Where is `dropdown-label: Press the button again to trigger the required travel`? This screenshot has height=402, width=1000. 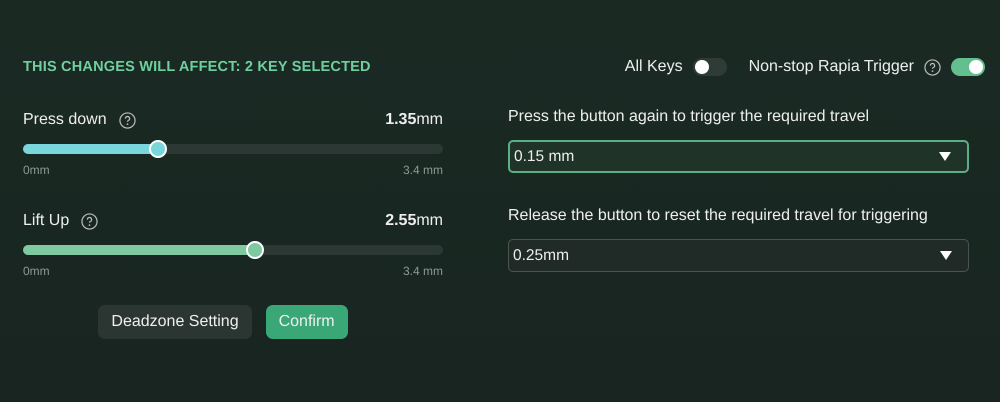
dropdown-label: Press the button again to trigger the required travel is located at coordinates (689, 117).